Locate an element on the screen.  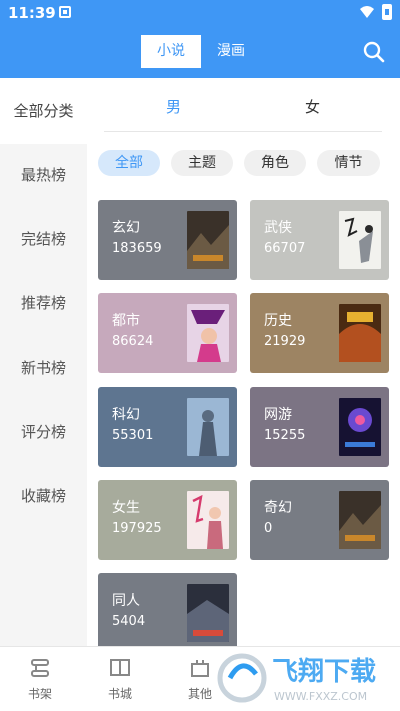
search-icon is located at coordinates (374, 52).